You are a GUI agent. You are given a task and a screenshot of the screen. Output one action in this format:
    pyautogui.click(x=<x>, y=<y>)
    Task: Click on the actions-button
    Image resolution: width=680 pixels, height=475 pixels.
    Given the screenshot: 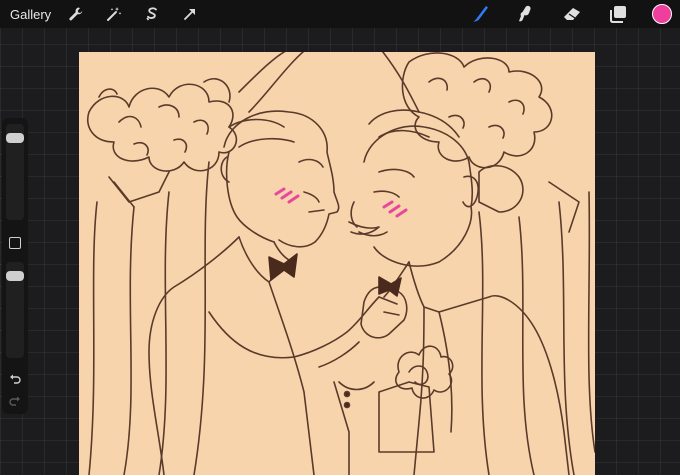 What is the action you would take?
    pyautogui.click(x=76, y=14)
    